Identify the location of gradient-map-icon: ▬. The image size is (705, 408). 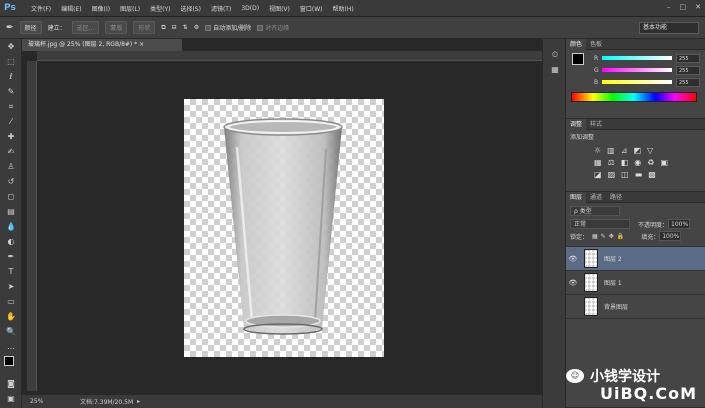
(639, 174).